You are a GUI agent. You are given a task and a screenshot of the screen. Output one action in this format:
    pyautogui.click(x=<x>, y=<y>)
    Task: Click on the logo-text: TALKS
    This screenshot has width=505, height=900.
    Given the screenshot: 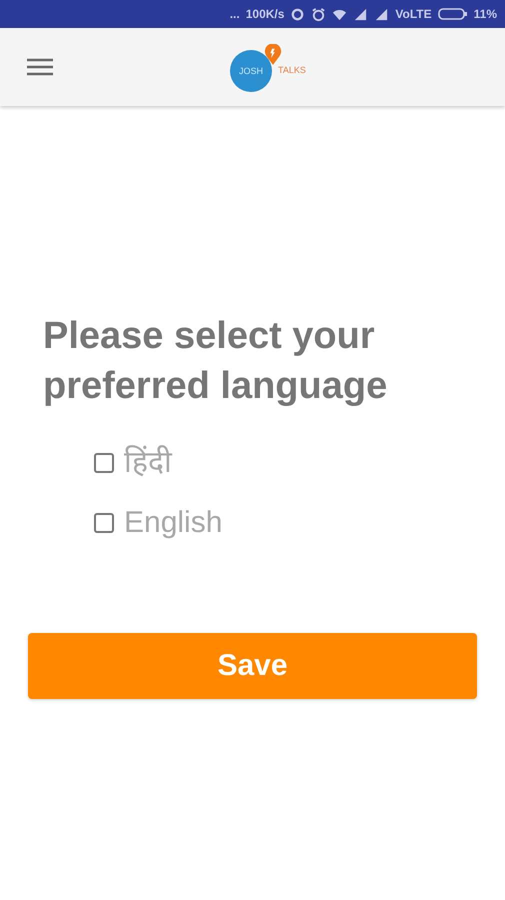 What is the action you would take?
    pyautogui.click(x=292, y=70)
    